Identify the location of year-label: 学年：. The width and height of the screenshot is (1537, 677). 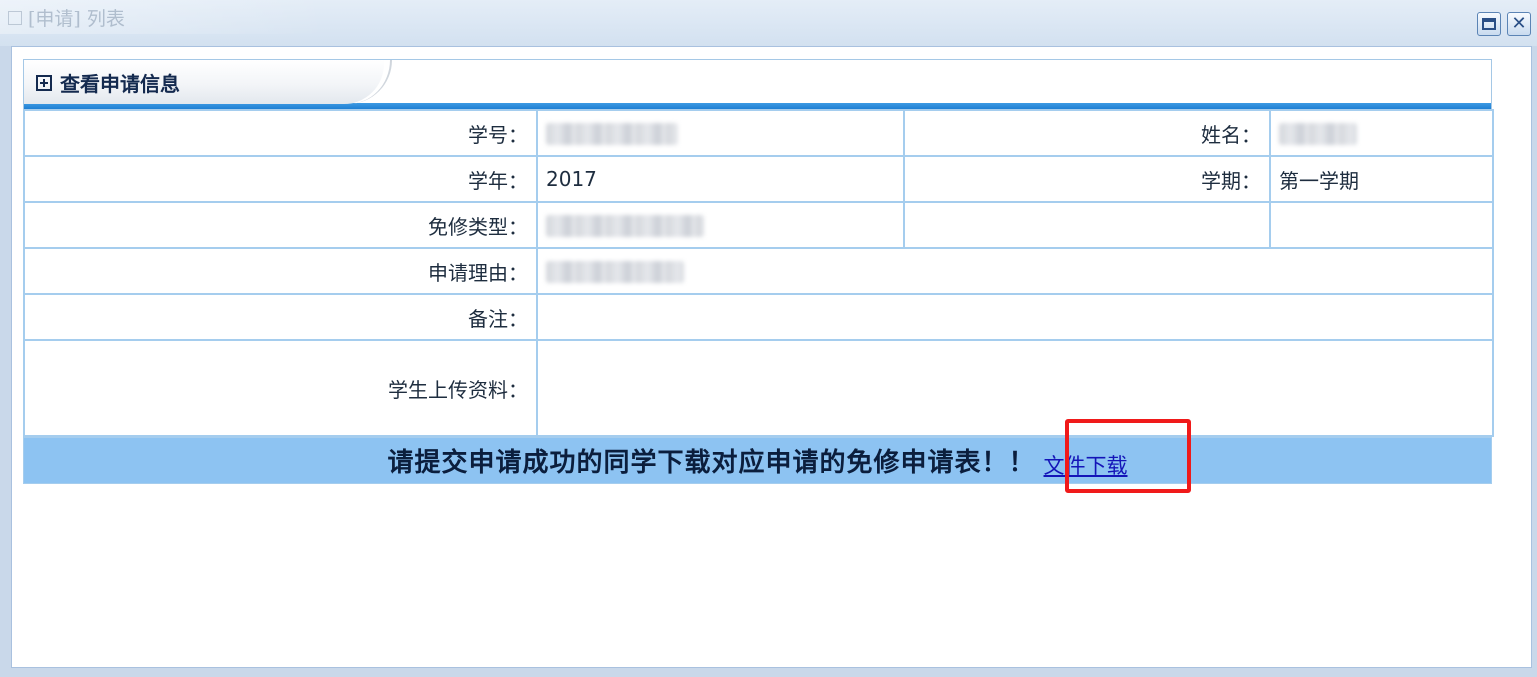
(280, 179).